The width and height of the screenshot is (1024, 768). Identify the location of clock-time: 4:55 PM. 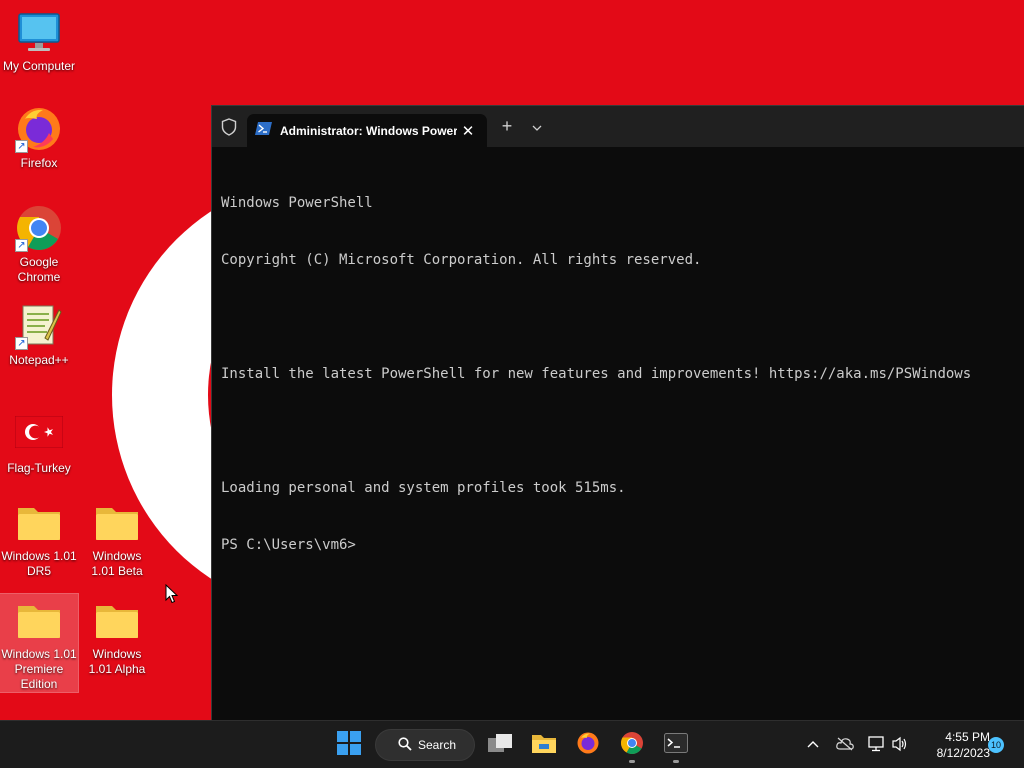
(967, 737).